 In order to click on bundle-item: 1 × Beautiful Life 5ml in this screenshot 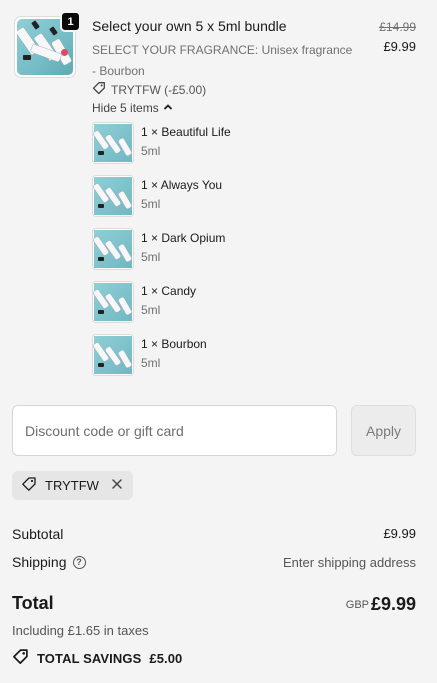, I will do `click(212, 143)`.